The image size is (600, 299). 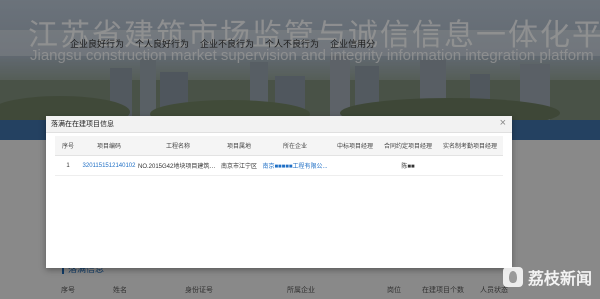 I want to click on cell-project-code: 3201151512140102, so click(x=109, y=165).